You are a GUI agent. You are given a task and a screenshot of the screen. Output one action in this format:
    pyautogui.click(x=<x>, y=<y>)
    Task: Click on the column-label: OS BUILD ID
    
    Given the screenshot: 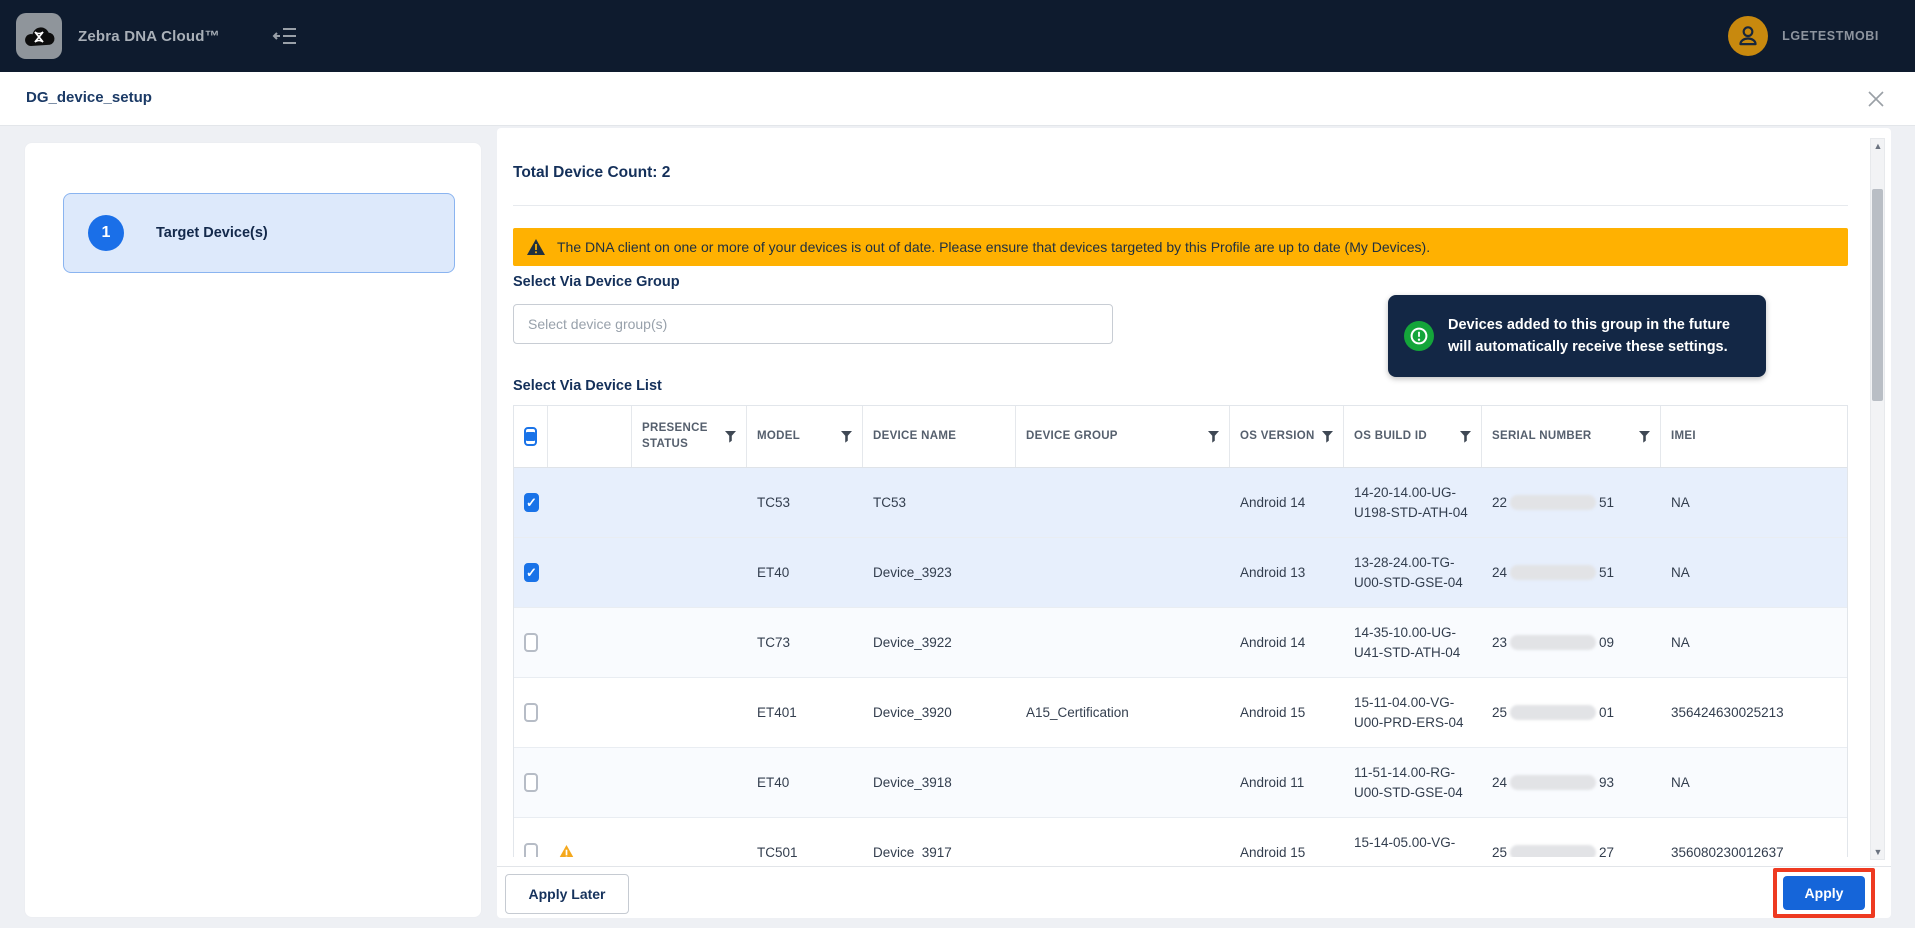 What is the action you would take?
    pyautogui.click(x=1390, y=435)
    